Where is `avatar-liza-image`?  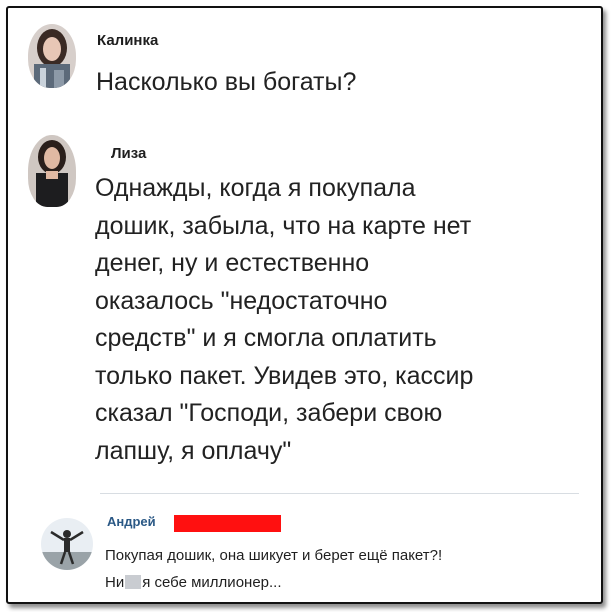
avatar-liza-image is located at coordinates (52, 171).